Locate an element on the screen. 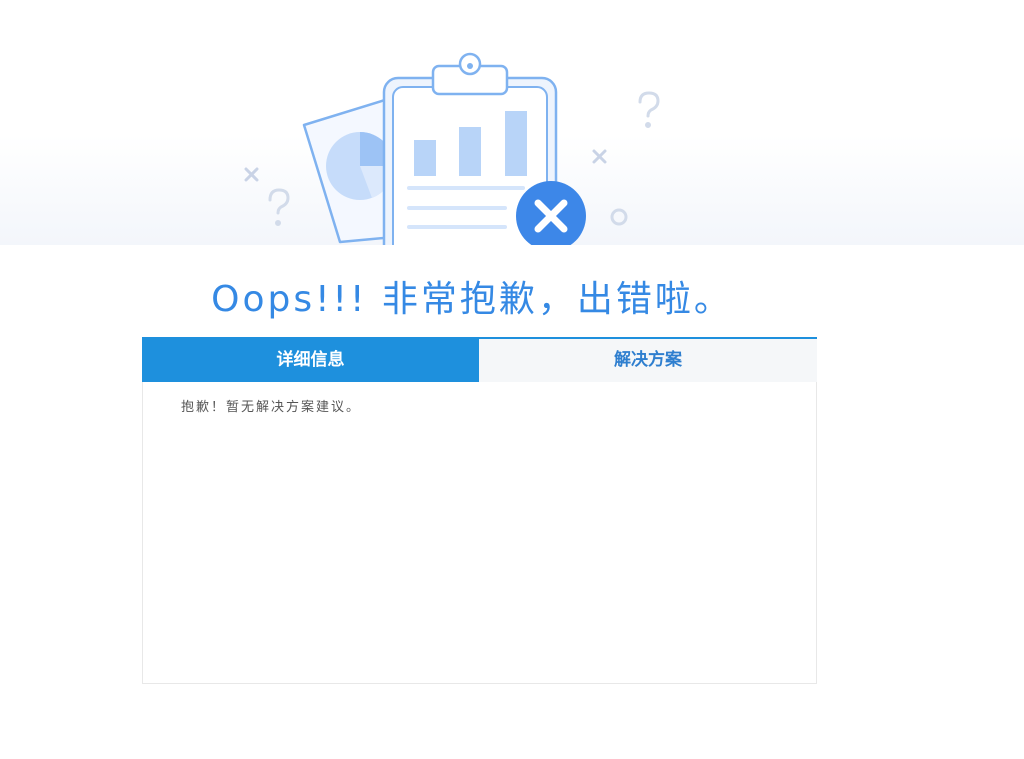 The height and width of the screenshot is (759, 1024). tab-bar: 详细信息 解决方案 is located at coordinates (479, 359).